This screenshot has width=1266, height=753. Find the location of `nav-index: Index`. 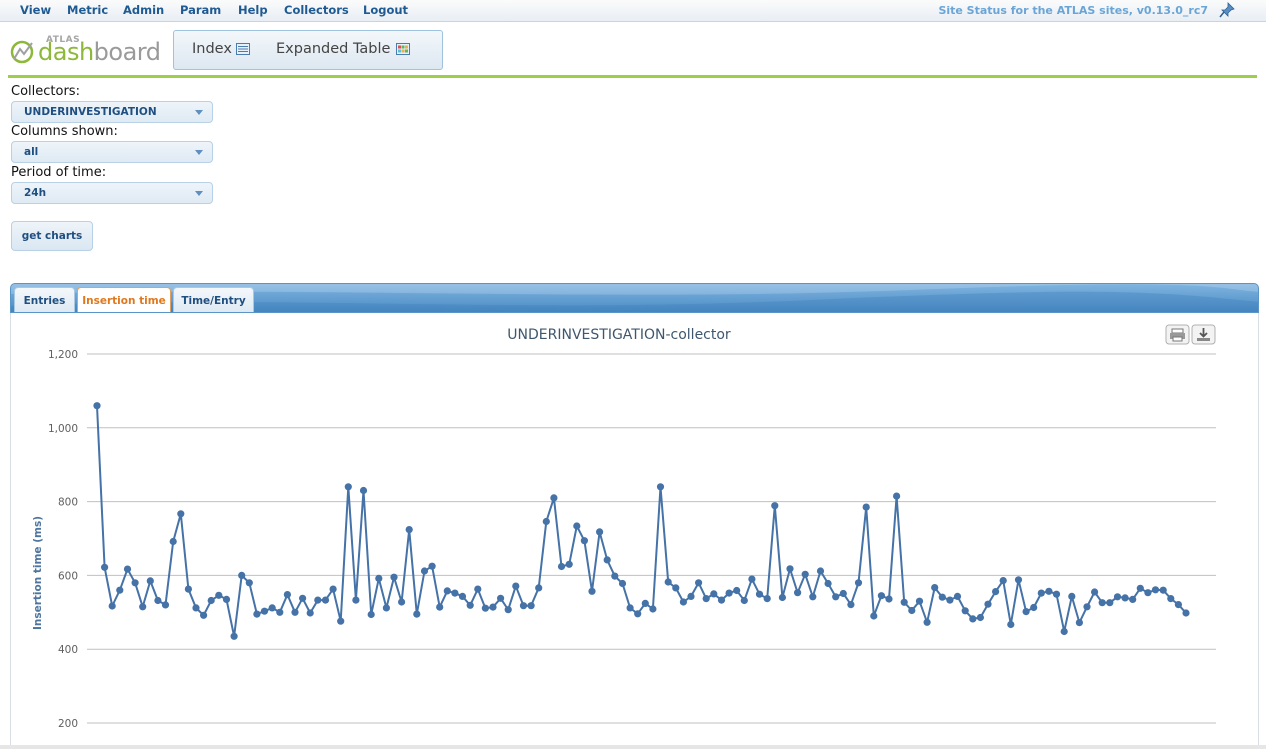

nav-index: Index is located at coordinates (212, 49).